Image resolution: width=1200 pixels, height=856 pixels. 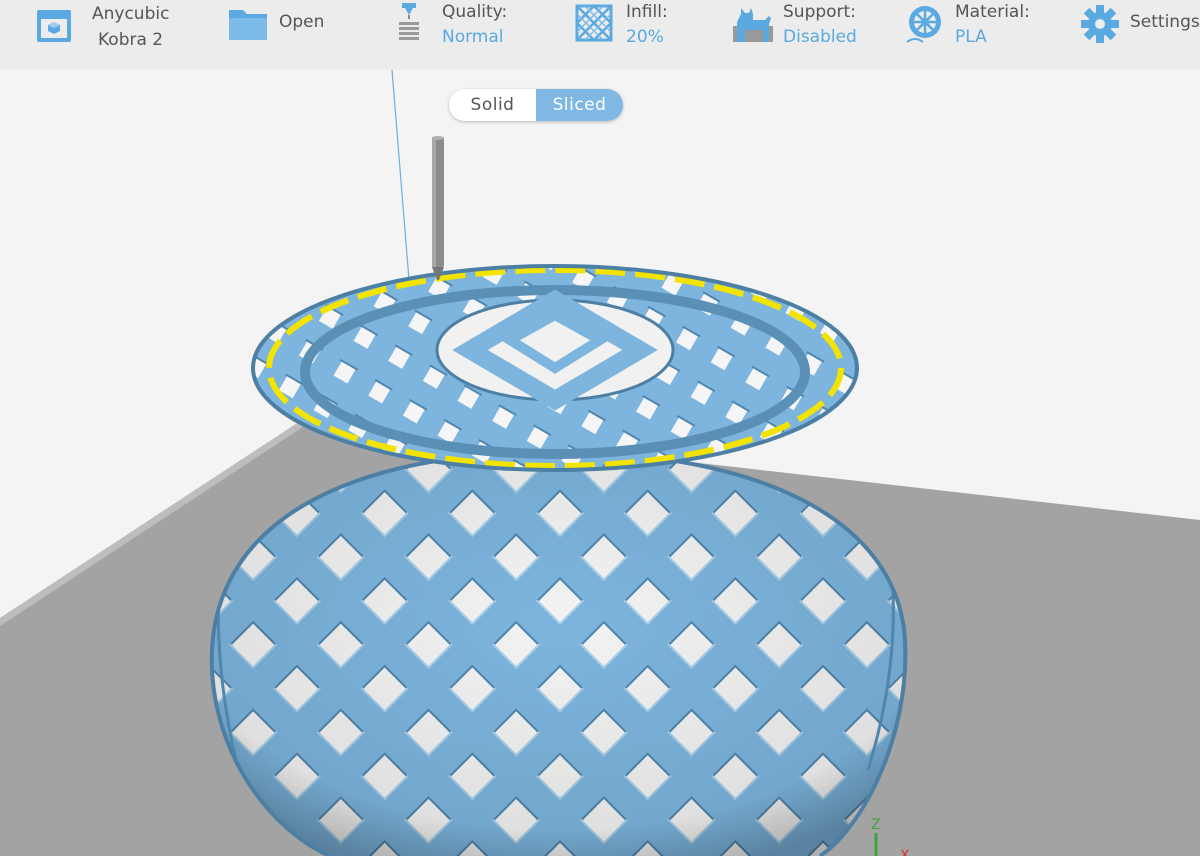 I want to click on view-mode-toggle: Solid Sliced, so click(x=536, y=105).